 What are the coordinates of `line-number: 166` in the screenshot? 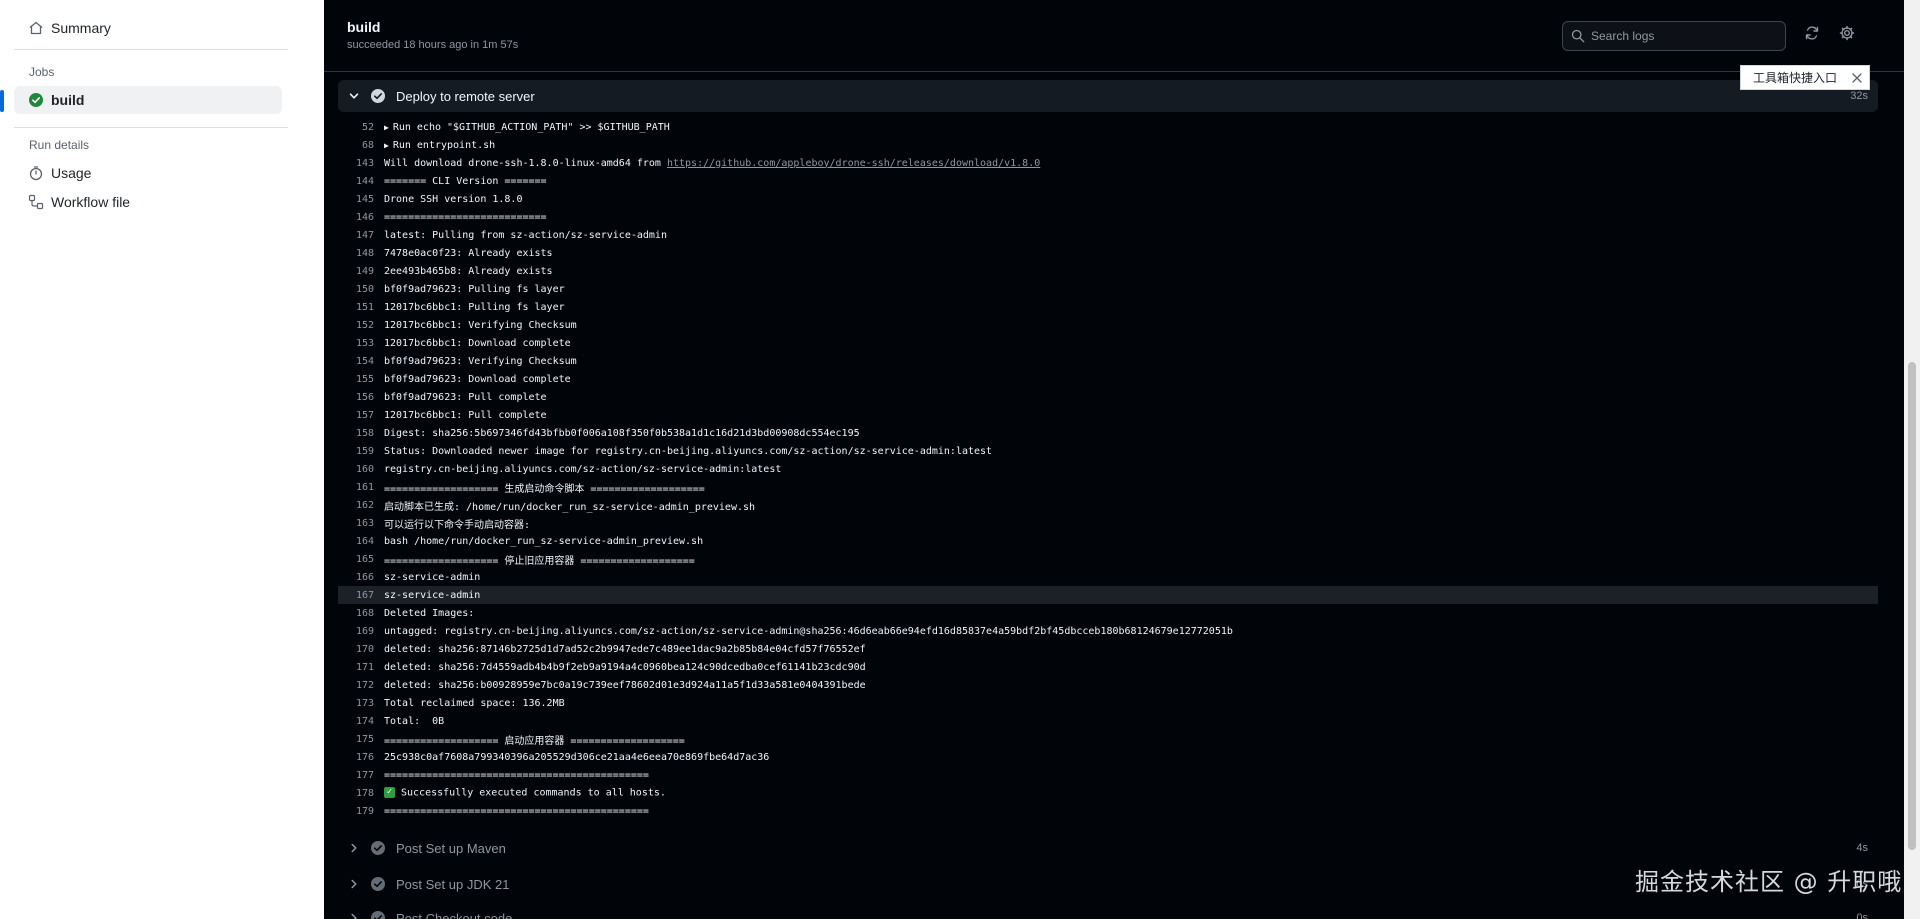 It's located at (356, 577).